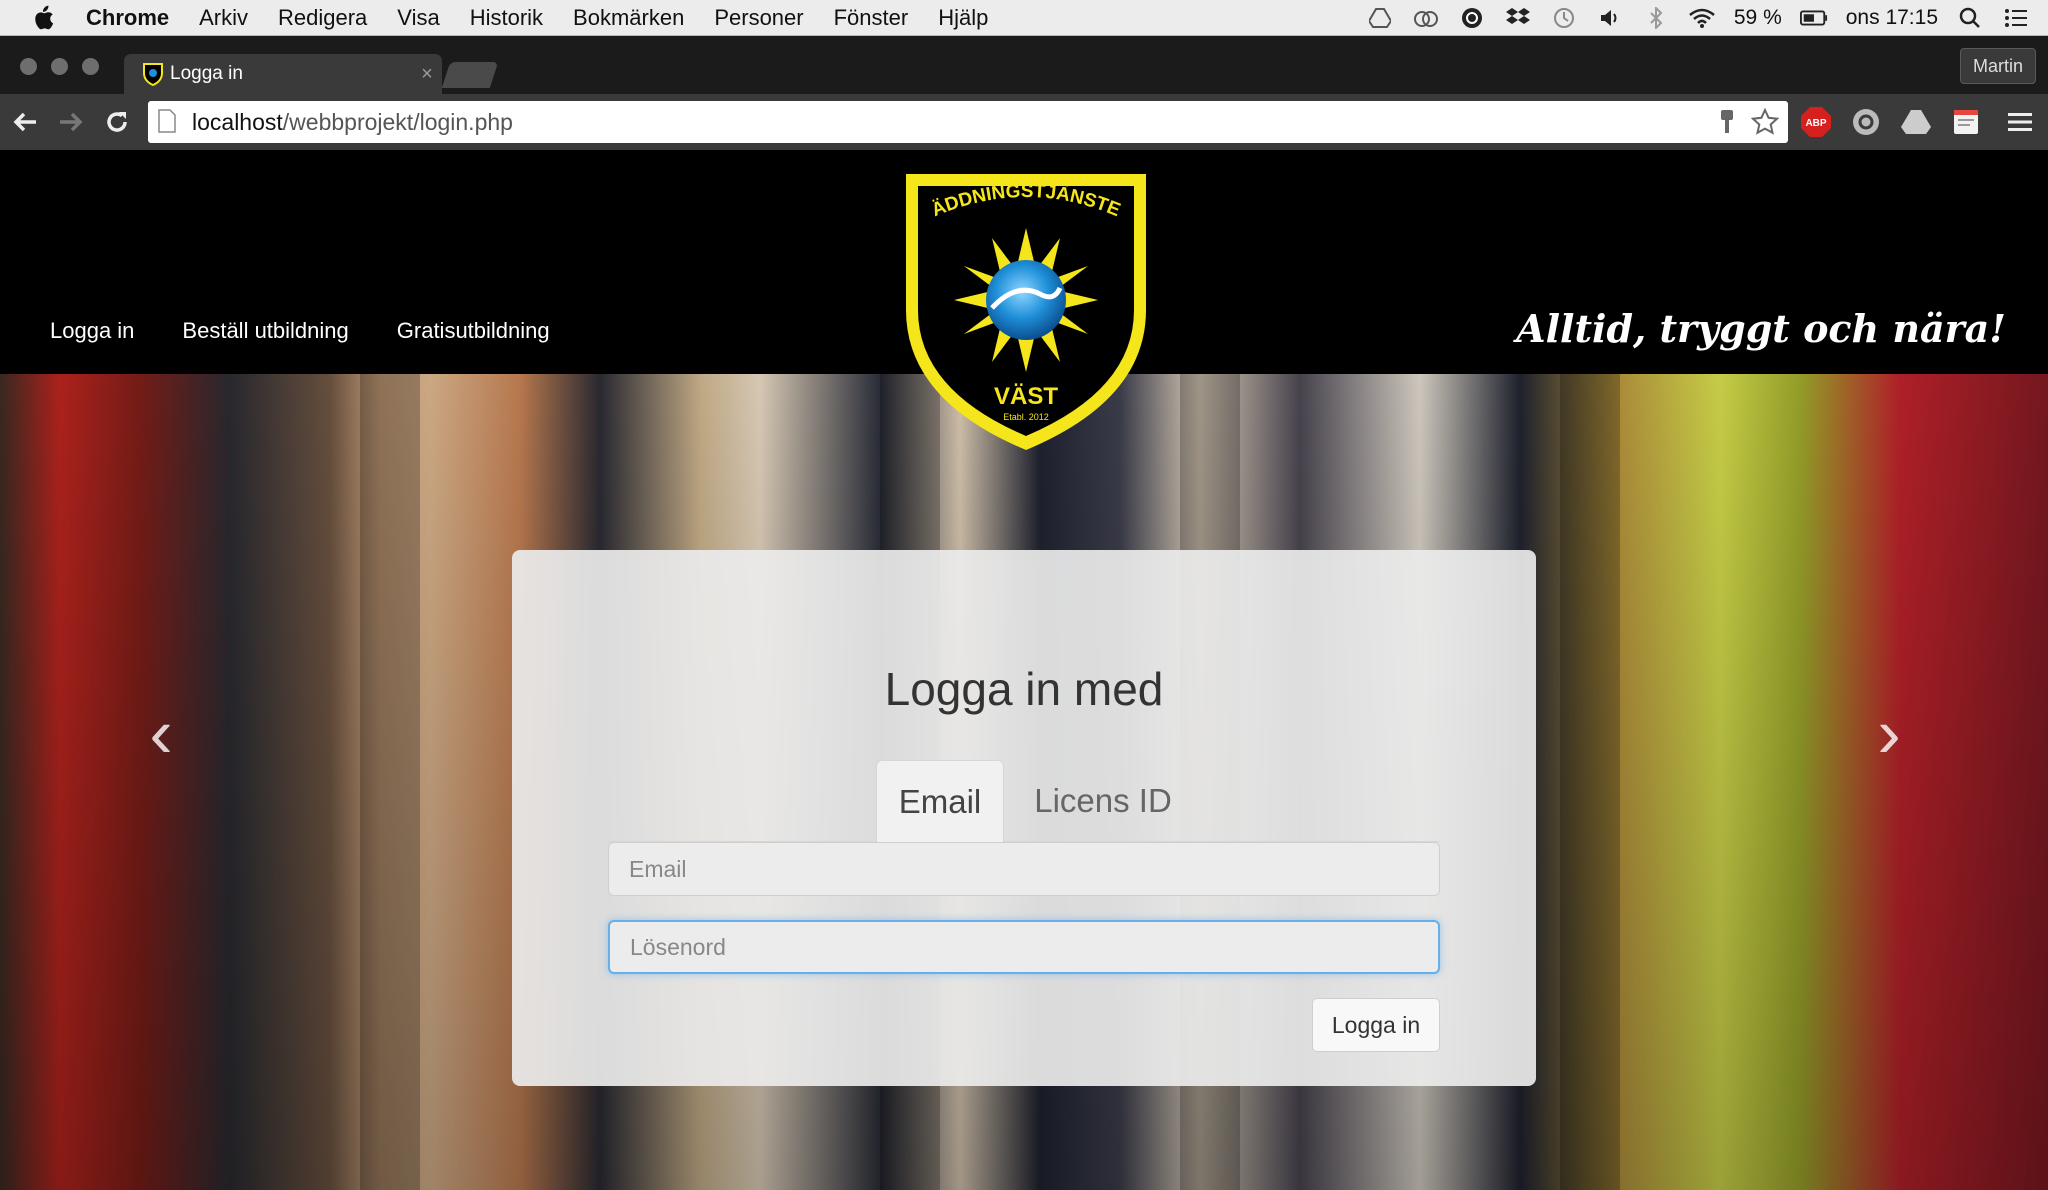 This screenshot has height=1190, width=2048. I want to click on url-host: localhost, so click(237, 121).